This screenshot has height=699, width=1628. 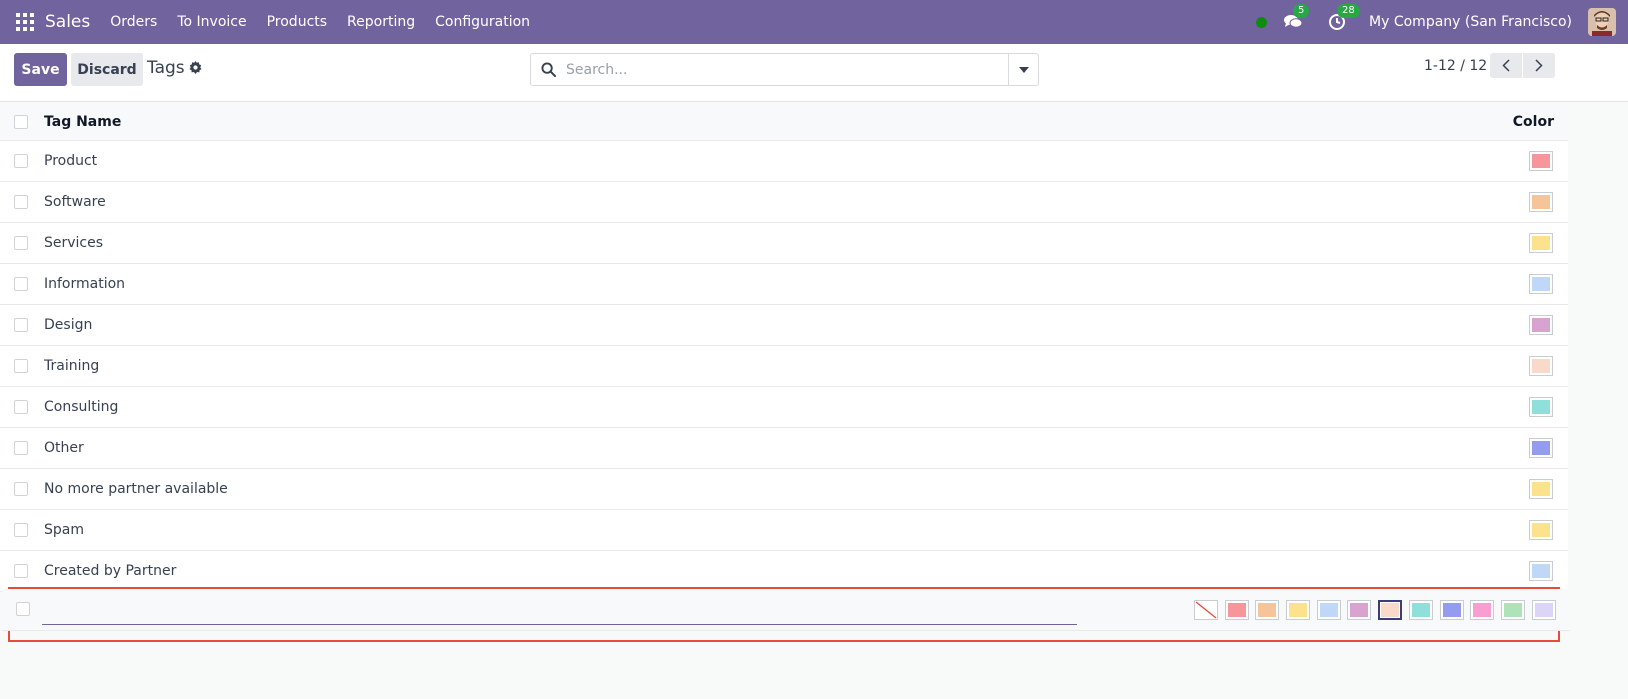 What do you see at coordinates (381, 22) in the screenshot?
I see `menu-reporting: Reporting` at bounding box center [381, 22].